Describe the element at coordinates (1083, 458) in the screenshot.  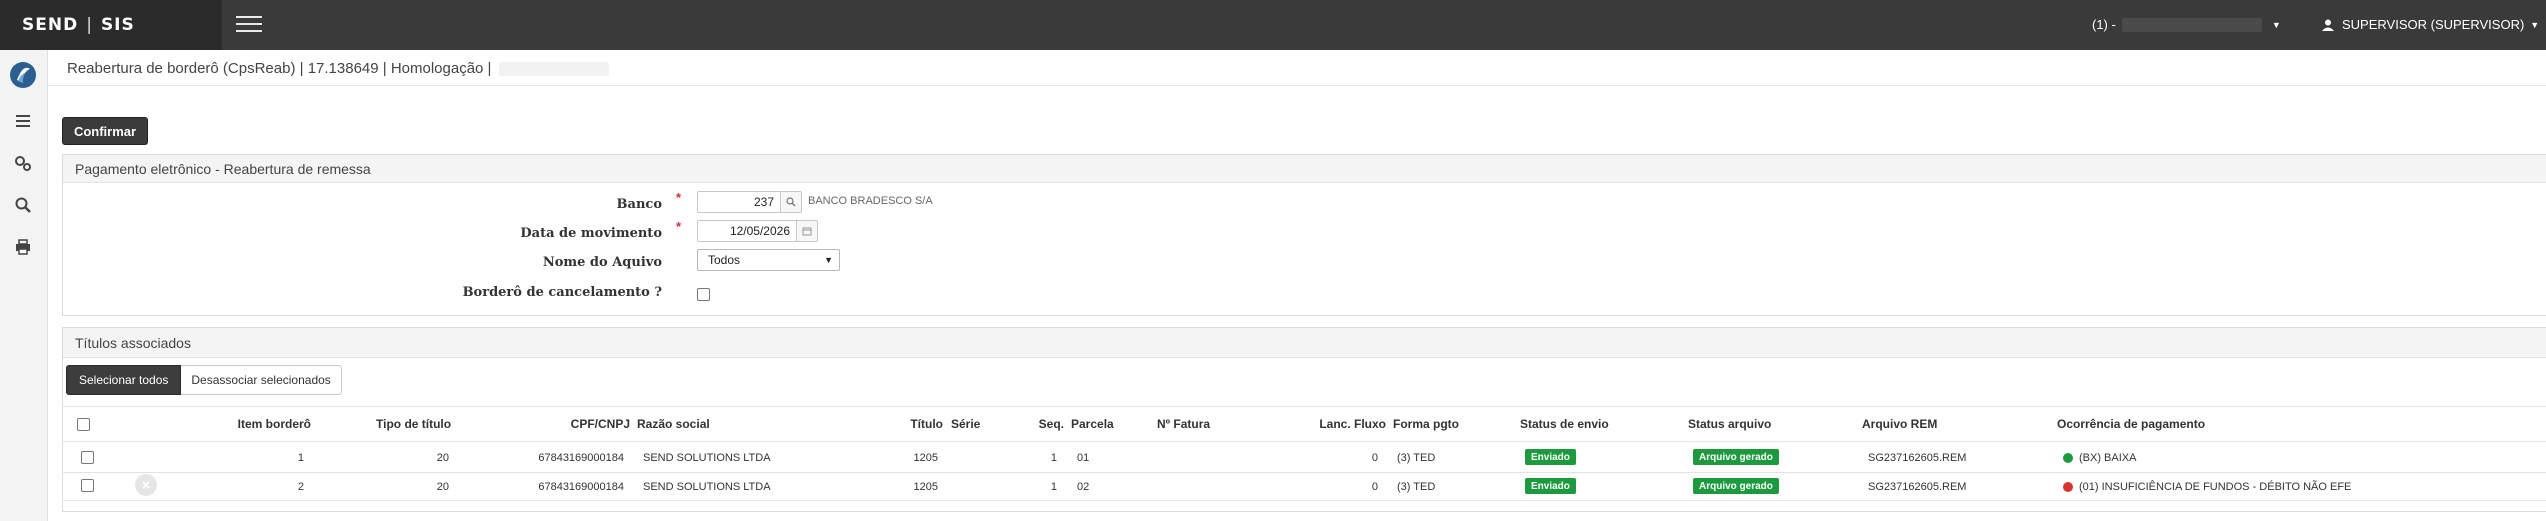
I see `cell-parcela: 01` at that location.